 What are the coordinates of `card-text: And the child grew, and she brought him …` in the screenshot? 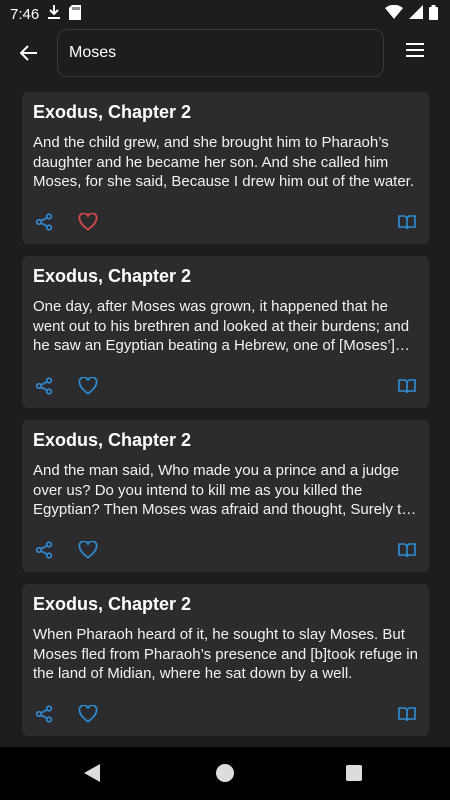 It's located at (224, 162).